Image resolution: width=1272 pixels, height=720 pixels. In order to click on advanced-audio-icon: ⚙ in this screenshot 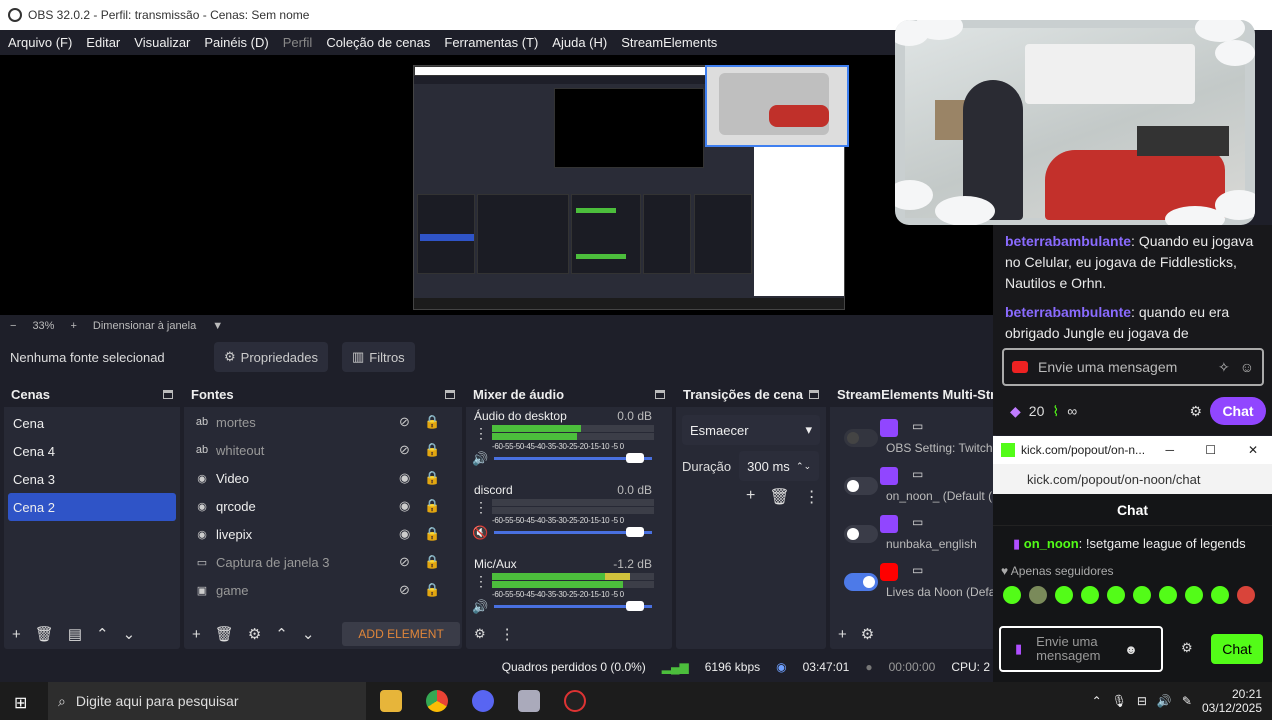, I will do `click(480, 634)`.